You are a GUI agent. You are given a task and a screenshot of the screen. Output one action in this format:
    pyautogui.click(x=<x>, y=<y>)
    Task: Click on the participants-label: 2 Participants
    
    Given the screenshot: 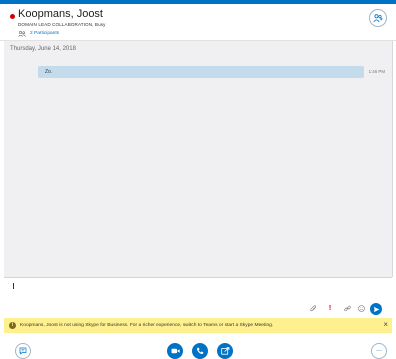 What is the action you would take?
    pyautogui.click(x=44, y=33)
    